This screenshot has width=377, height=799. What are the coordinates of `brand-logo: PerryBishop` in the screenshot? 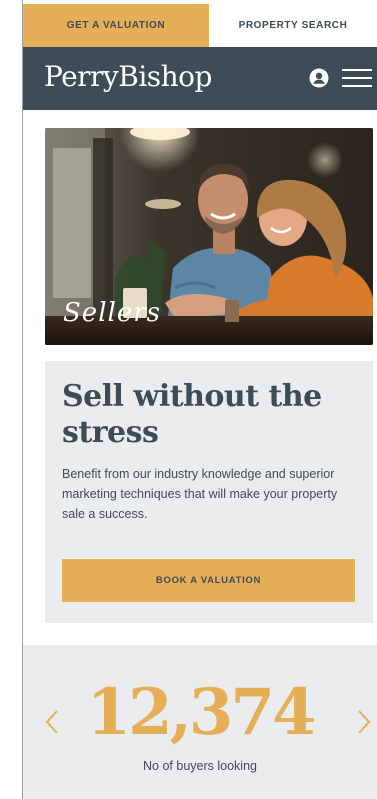 It's located at (128, 76).